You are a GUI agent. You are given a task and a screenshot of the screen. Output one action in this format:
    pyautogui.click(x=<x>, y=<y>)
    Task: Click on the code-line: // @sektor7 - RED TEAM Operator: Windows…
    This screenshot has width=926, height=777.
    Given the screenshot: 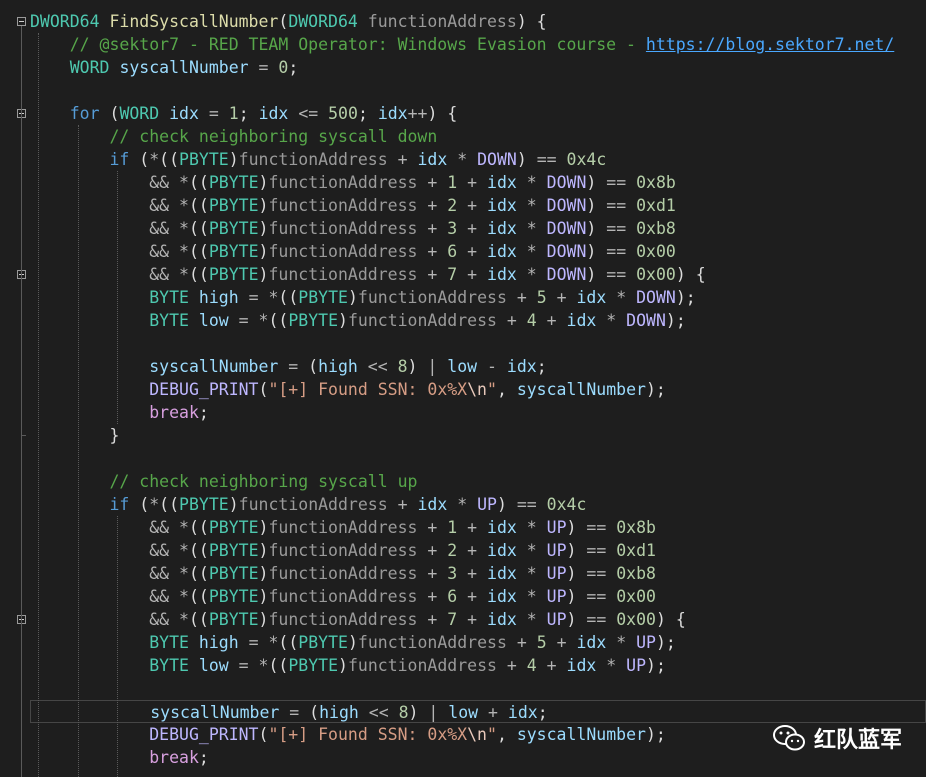 What is the action you would take?
    pyautogui.click(x=478, y=44)
    